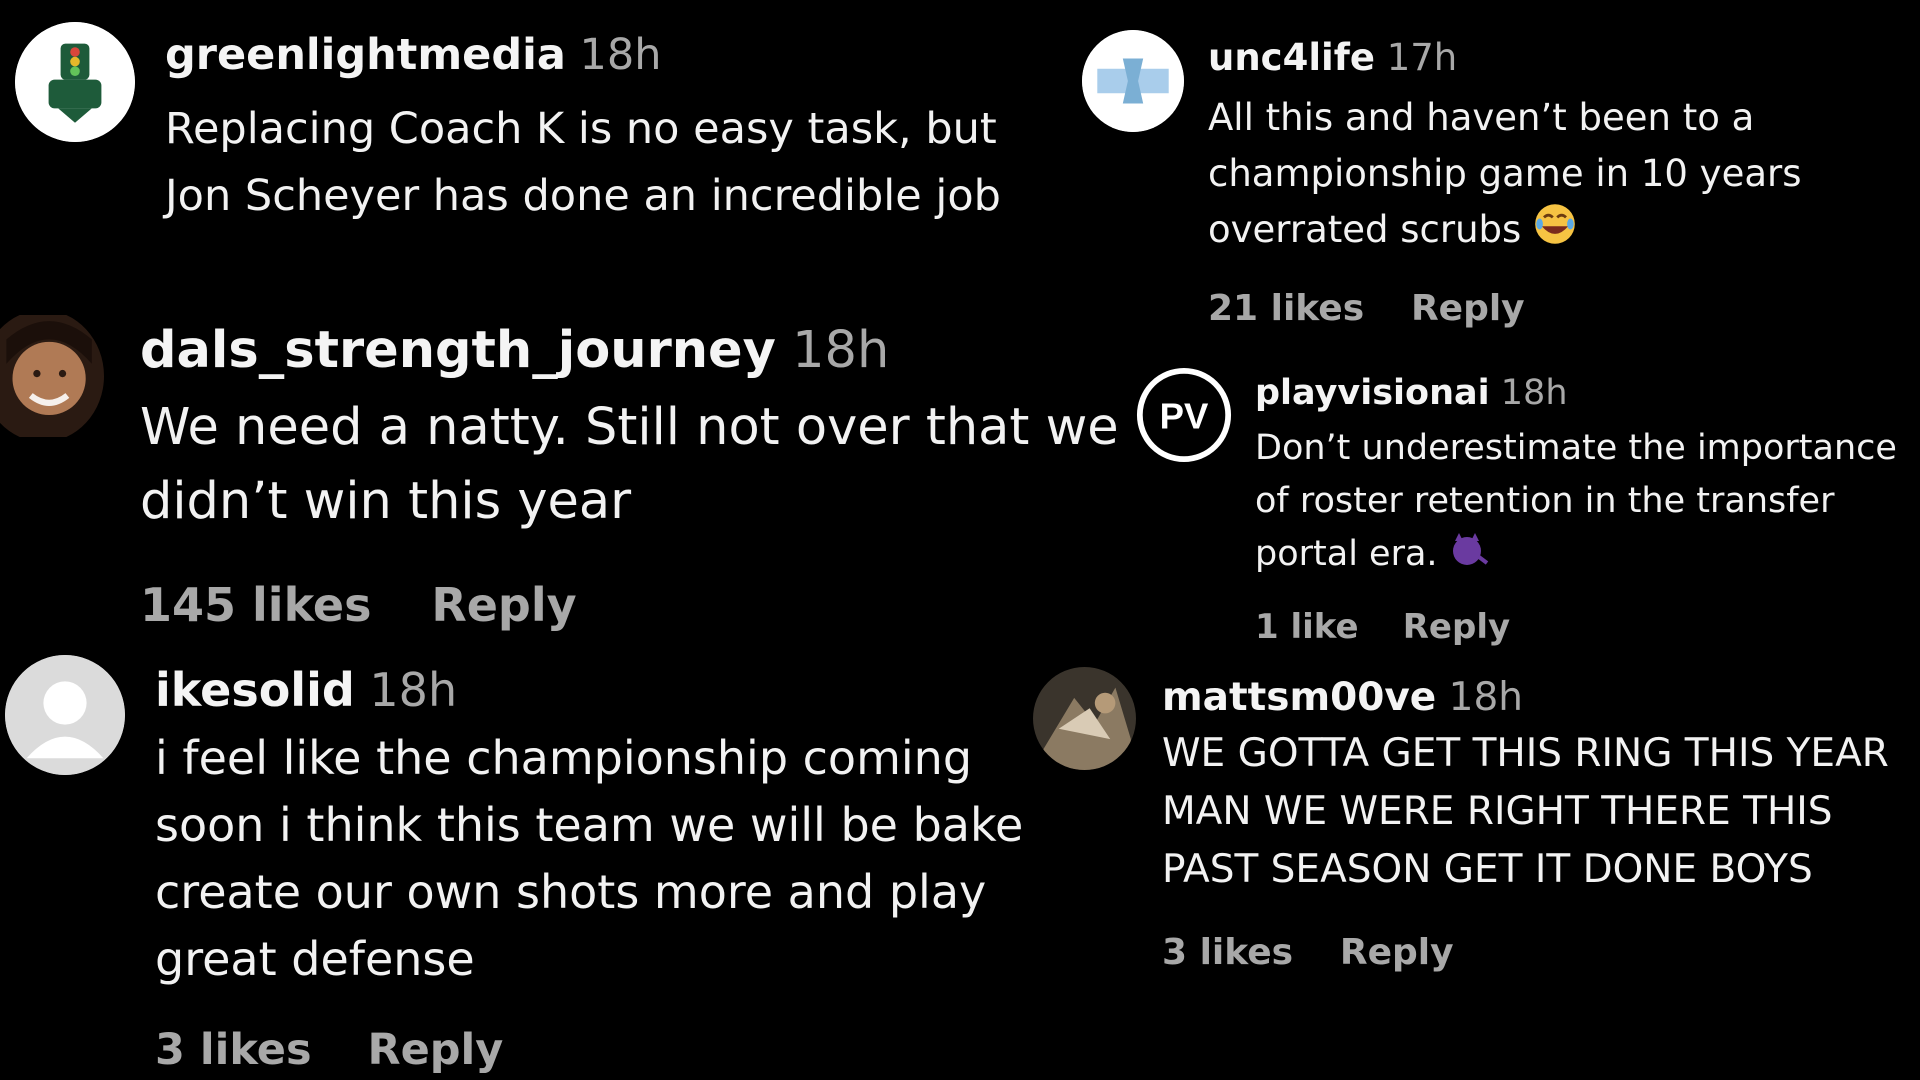 The height and width of the screenshot is (1080, 1920). I want to click on comment-header: ikesolid 18h, so click(306, 690).